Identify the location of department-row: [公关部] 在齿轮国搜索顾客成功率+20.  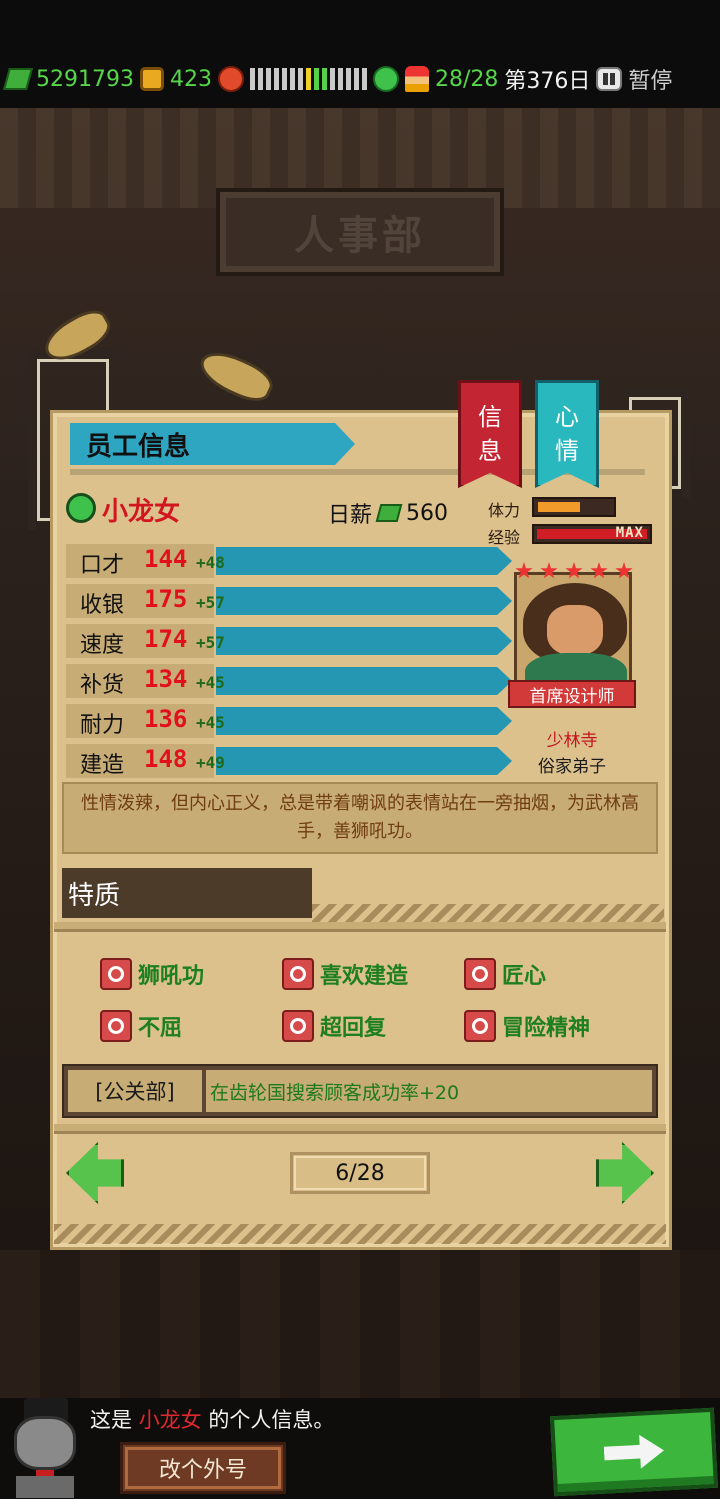
(360, 1091).